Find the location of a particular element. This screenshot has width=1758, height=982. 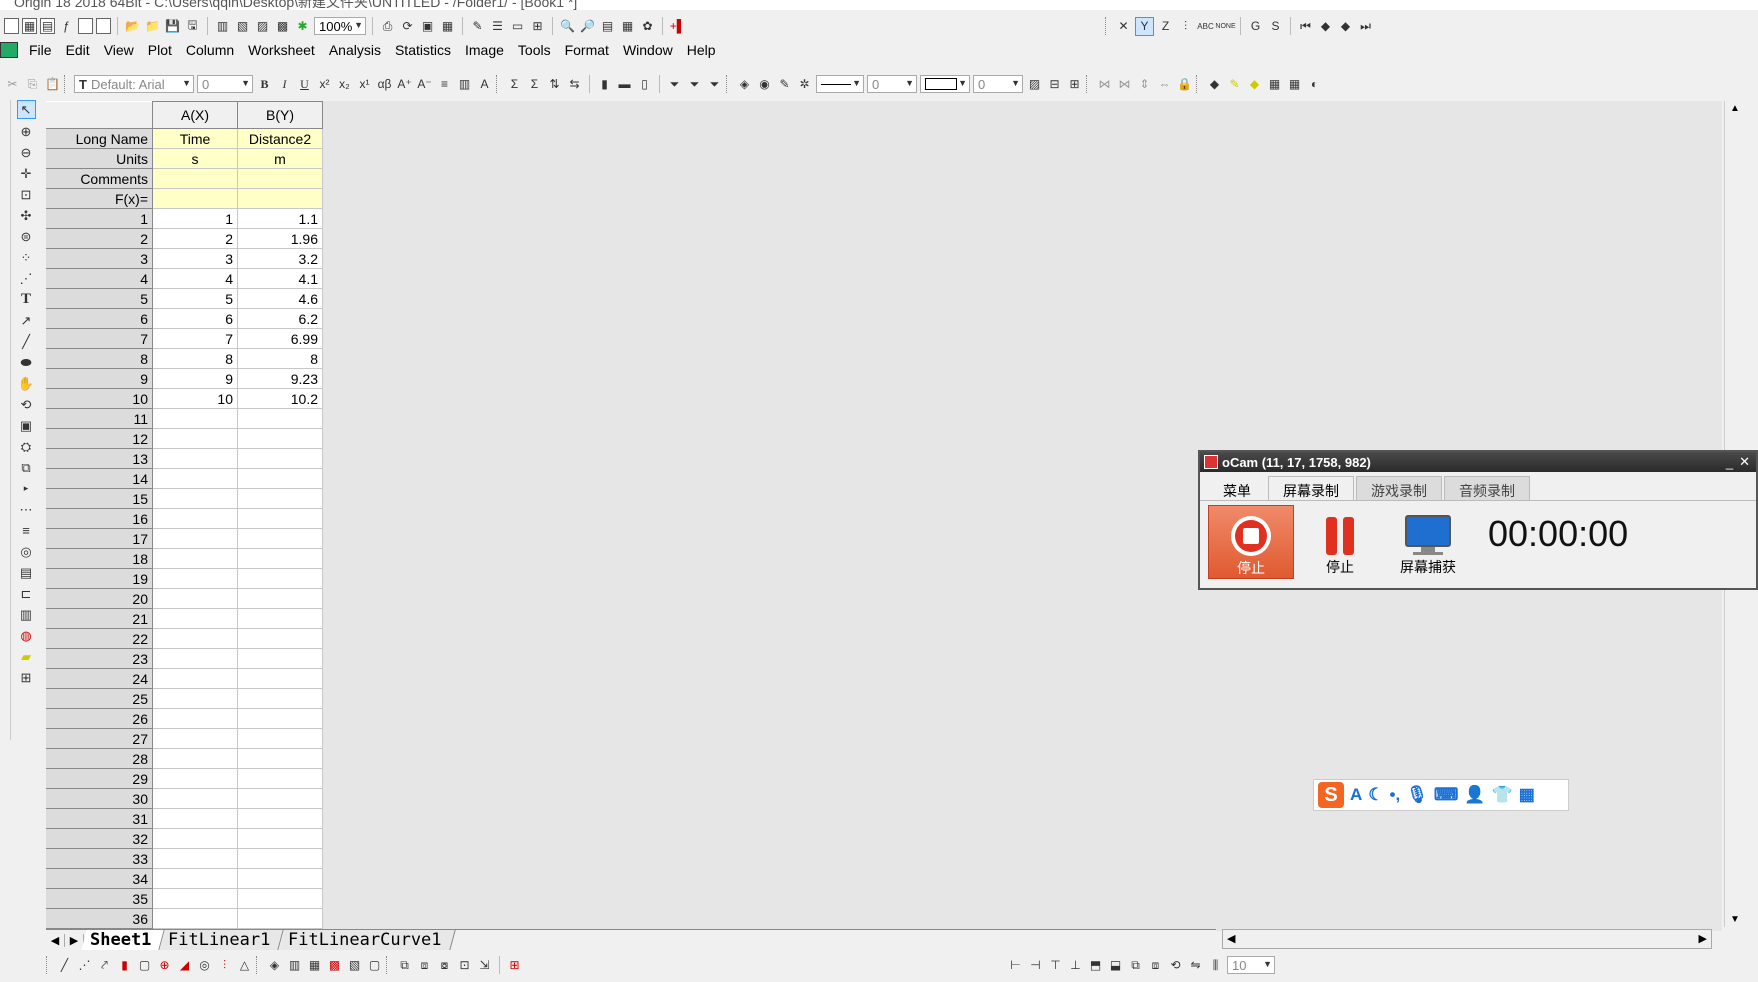

data-reader-icon: ⊡ is located at coordinates (26, 194).